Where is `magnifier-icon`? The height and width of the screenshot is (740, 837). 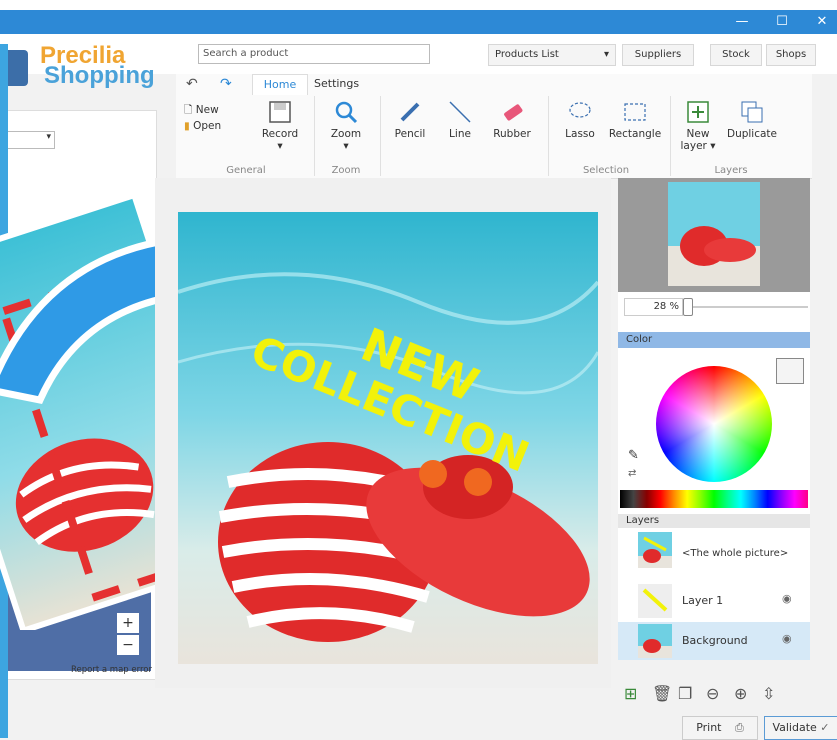
magnifier-icon is located at coordinates (346, 112).